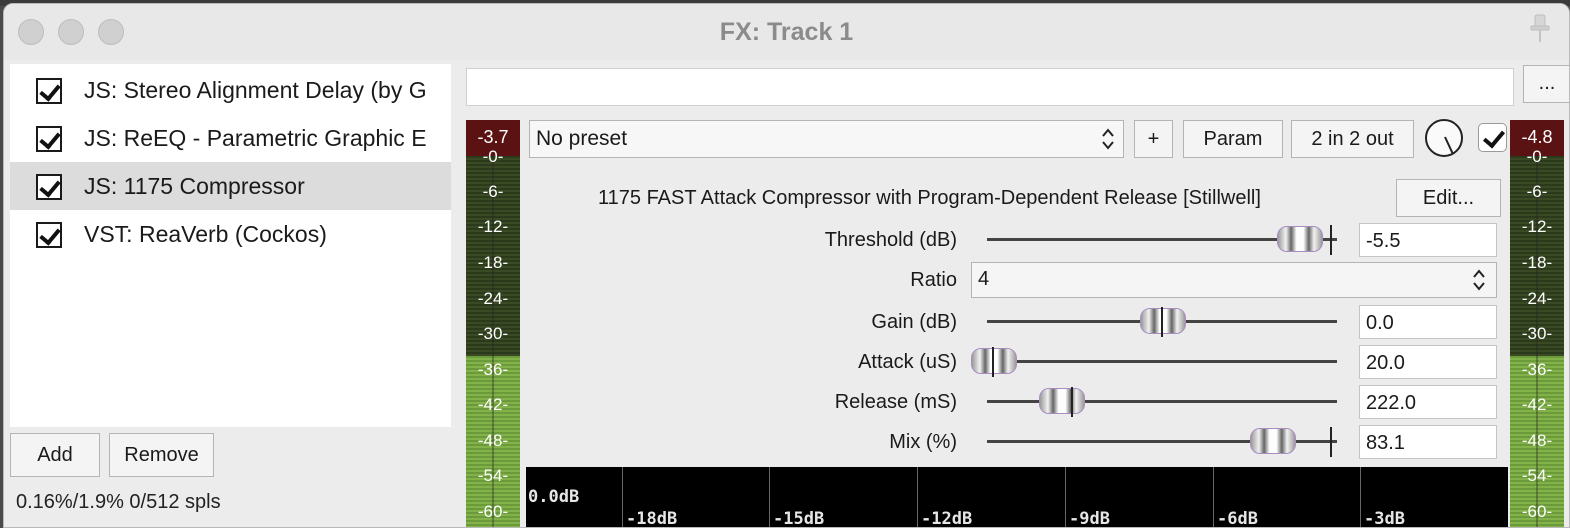  Describe the element at coordinates (799, 518) in the screenshot. I see `gr-meter-label: -15dB` at that location.